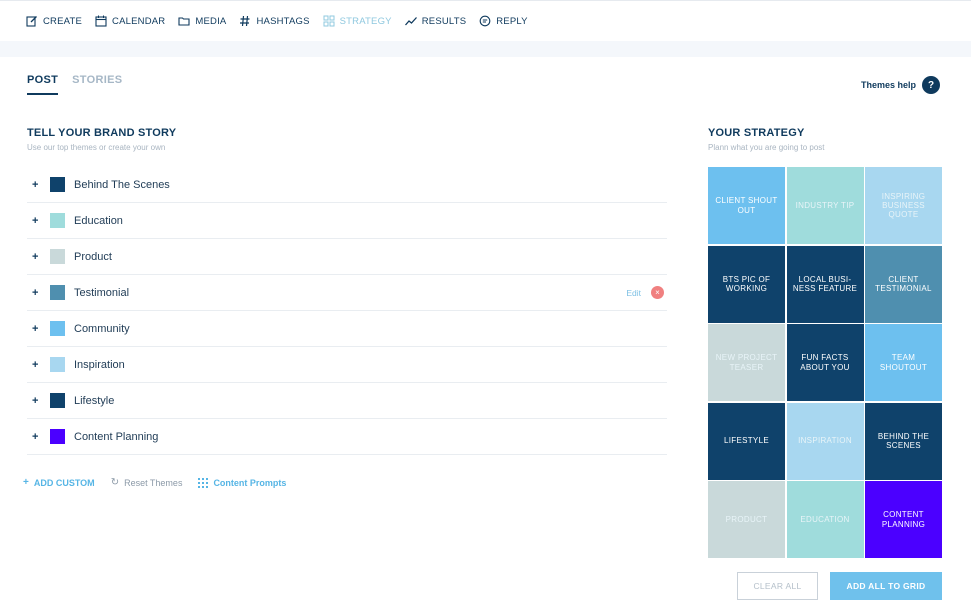 The width and height of the screenshot is (971, 612). What do you see at coordinates (153, 482) in the screenshot?
I see `reset-themes-label: Reset Themes` at bounding box center [153, 482].